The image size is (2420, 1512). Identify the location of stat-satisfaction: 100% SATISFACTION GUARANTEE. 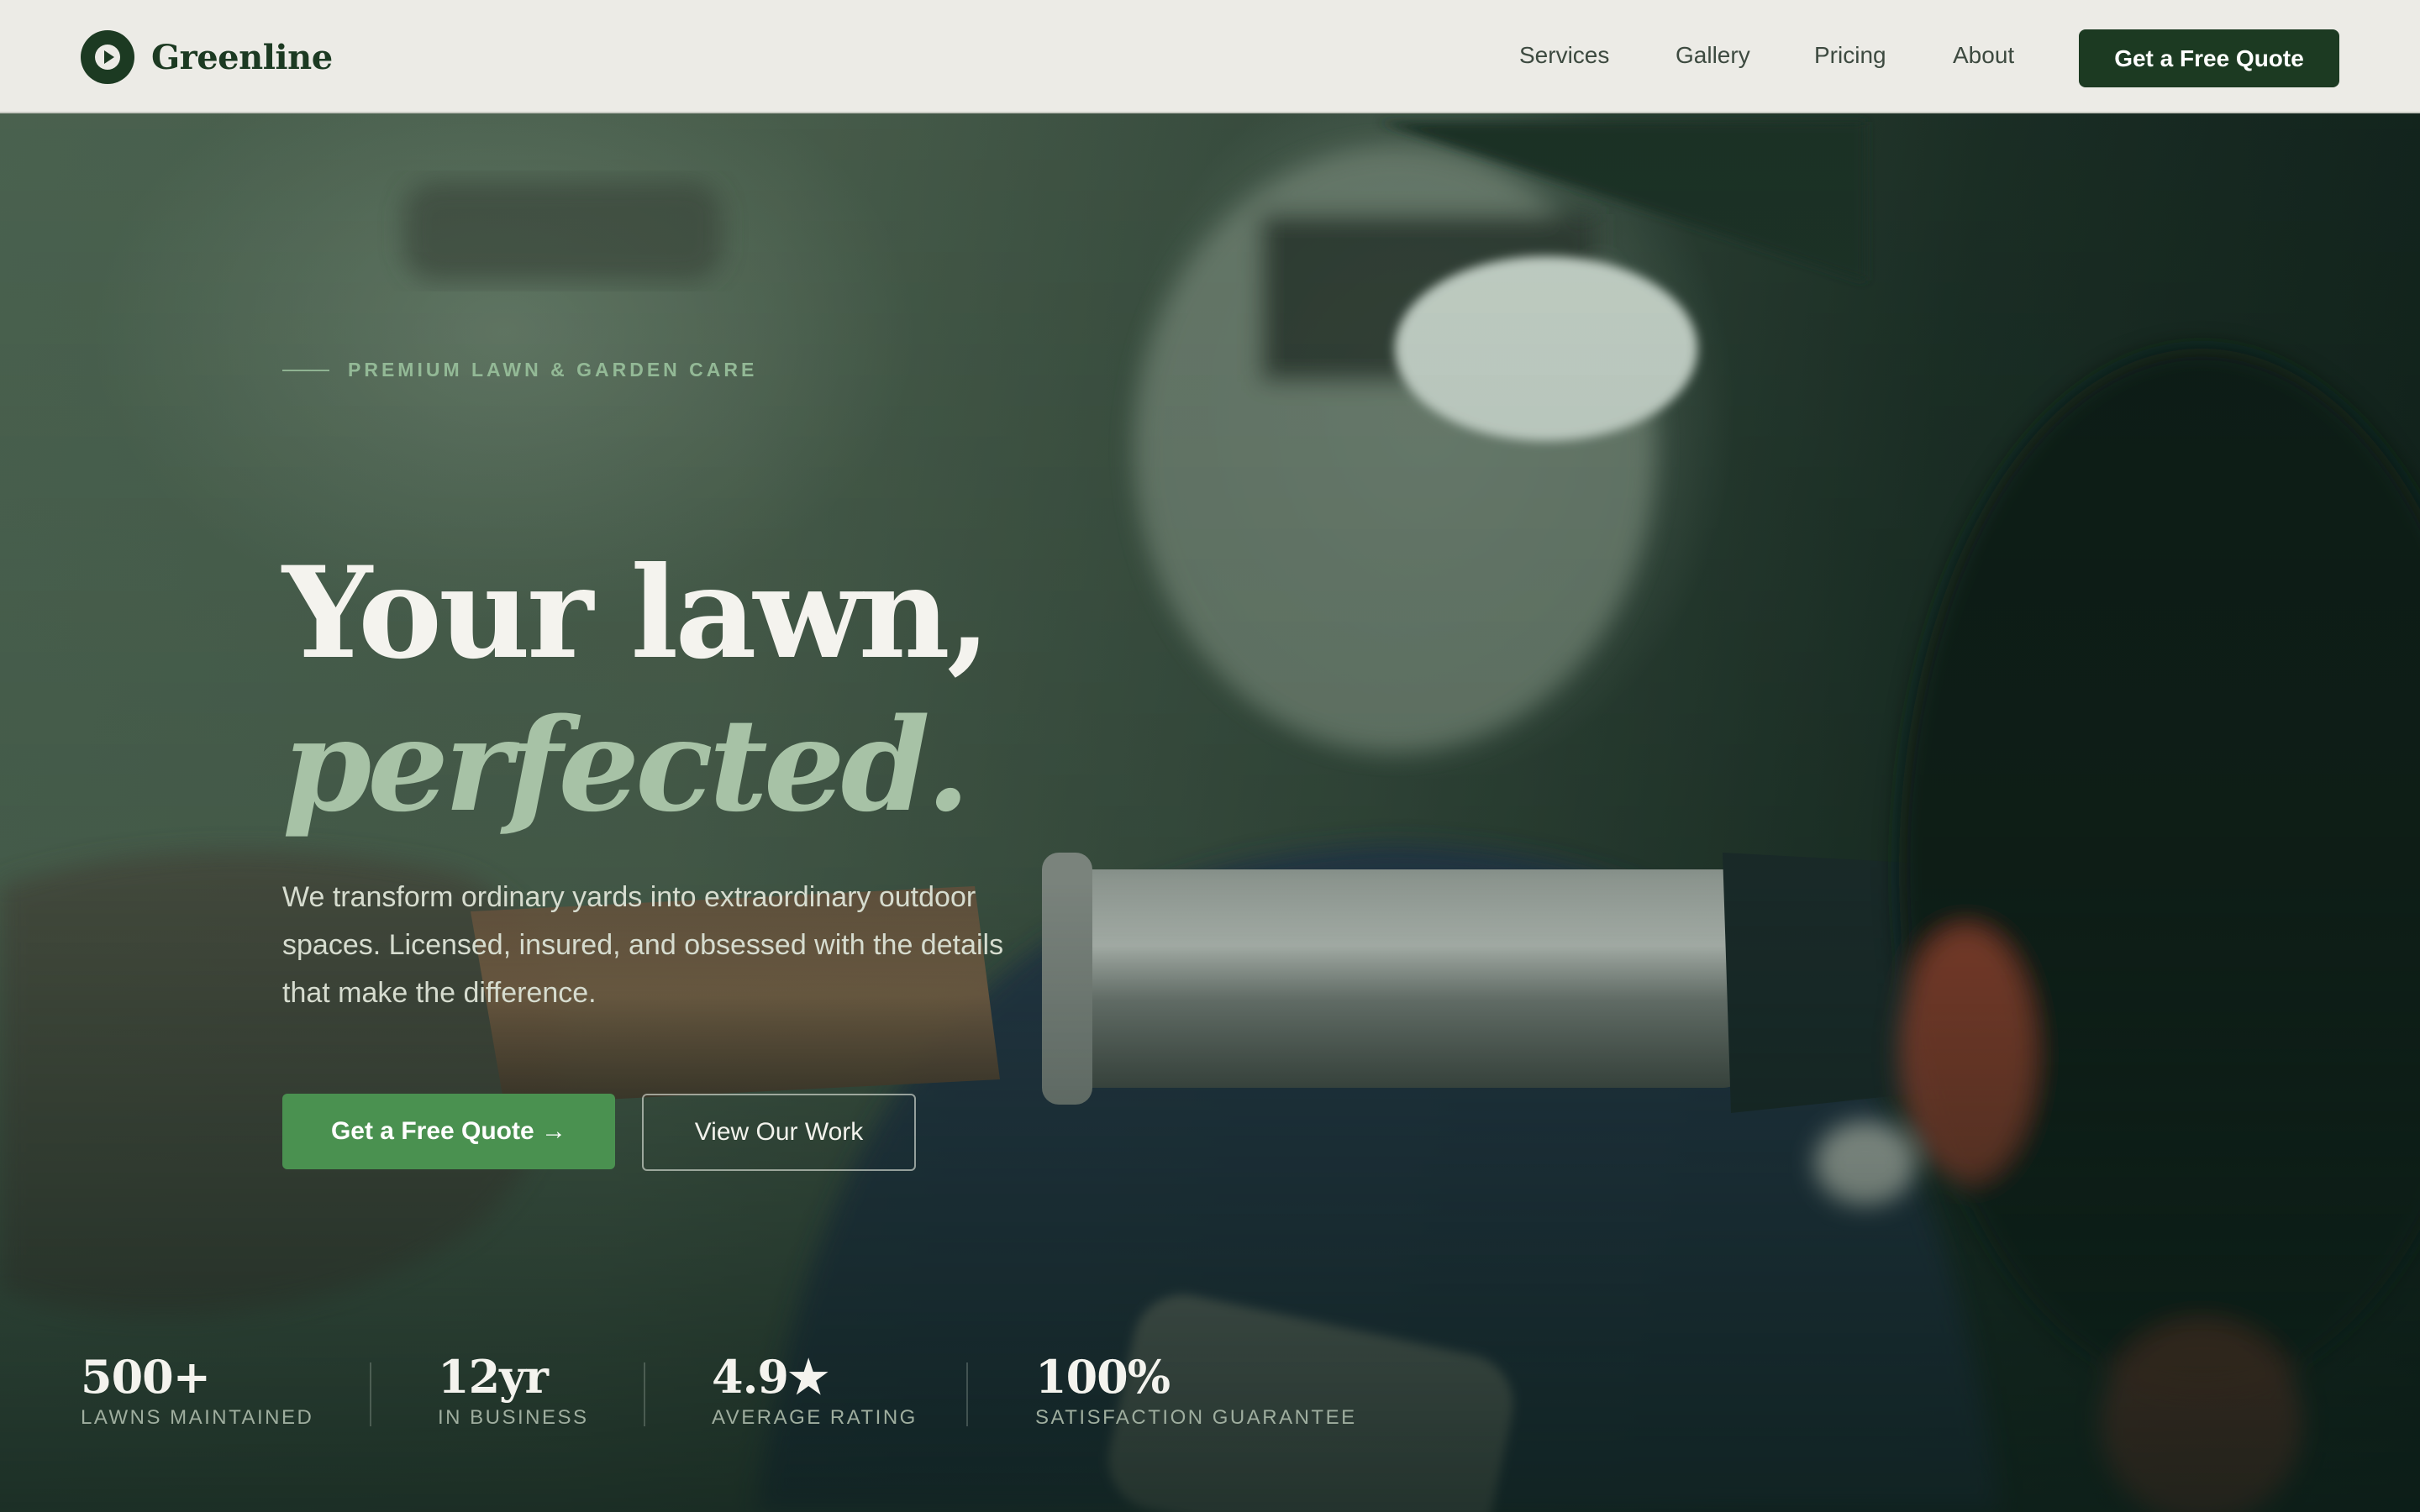
(1196, 1392).